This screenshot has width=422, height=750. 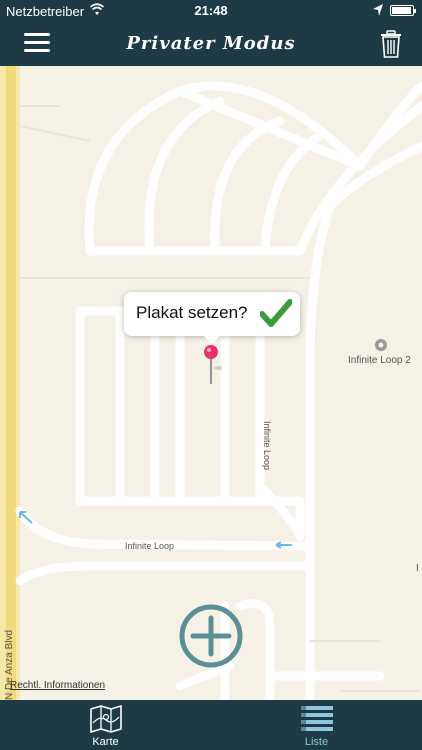 I want to click on location-arrow-icon, so click(x=378, y=10).